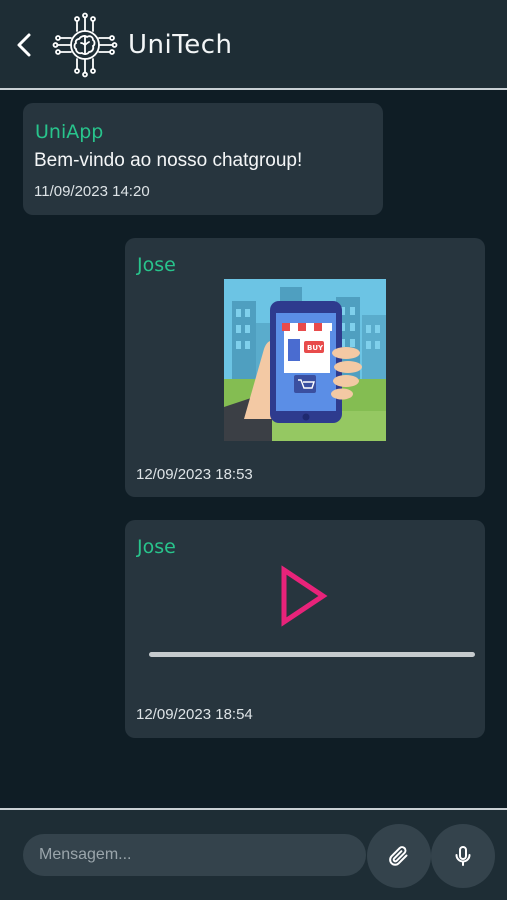 The image size is (507, 900). I want to click on attach-button, so click(399, 856).